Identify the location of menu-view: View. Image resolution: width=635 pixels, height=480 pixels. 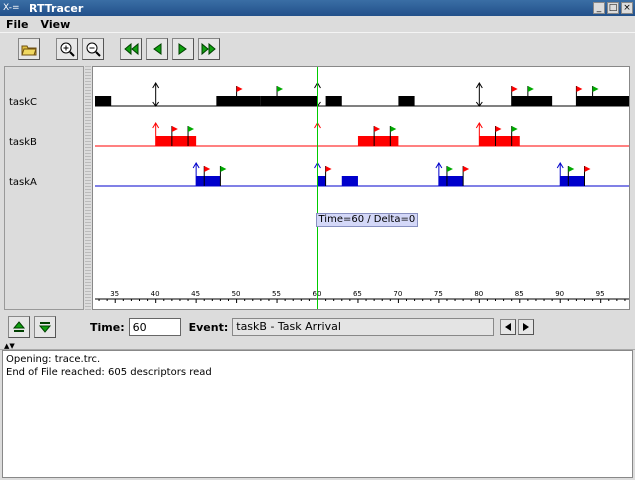
(56, 24).